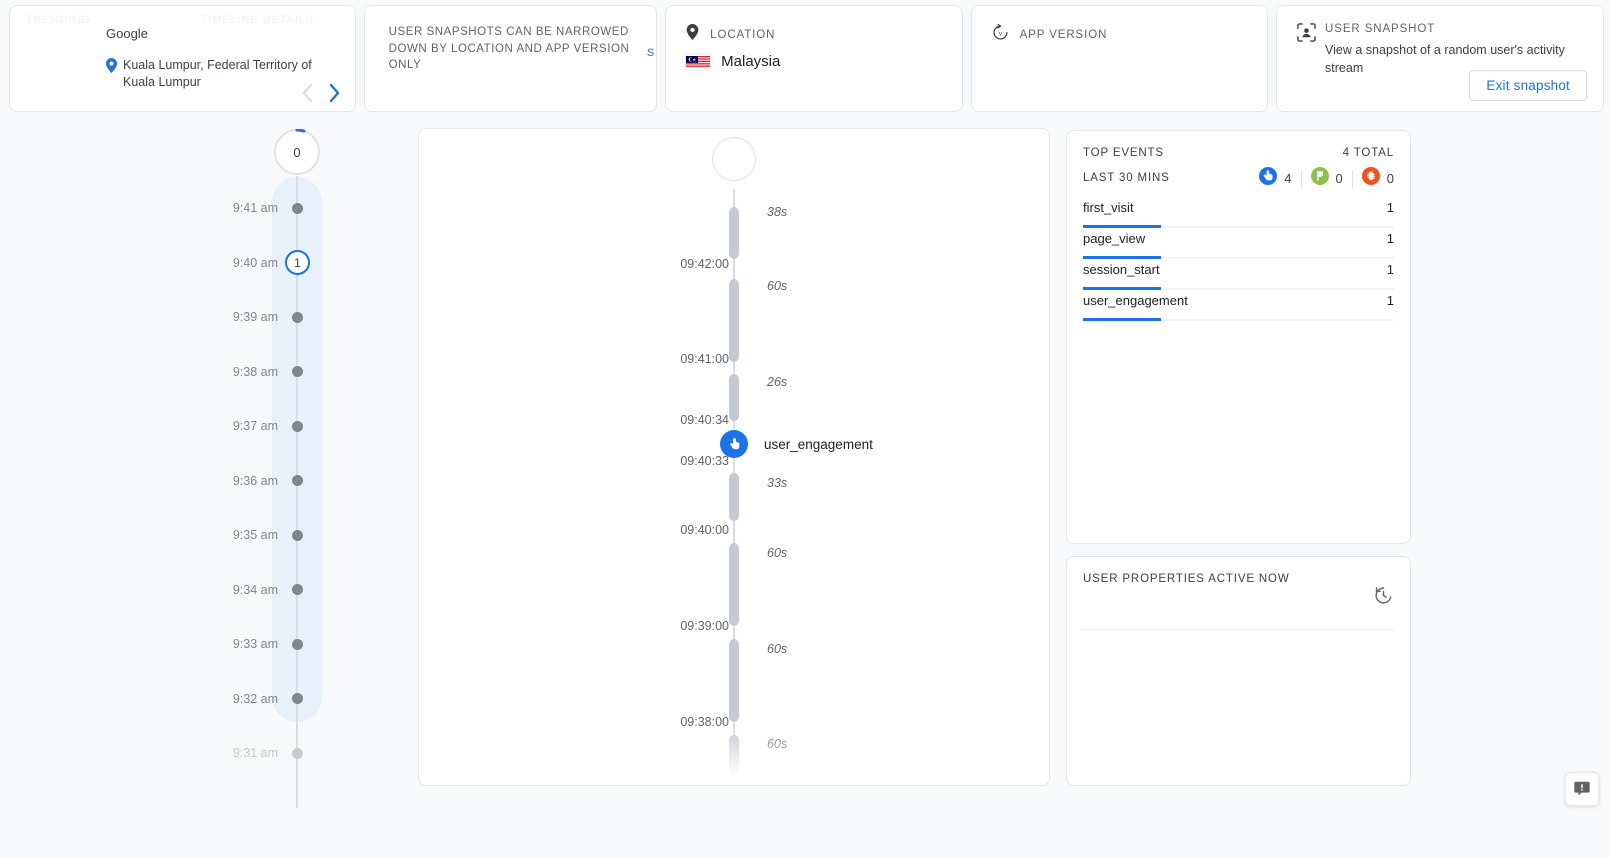 This screenshot has width=1609, height=858. I want to click on error-event-count: 0, so click(1390, 178).